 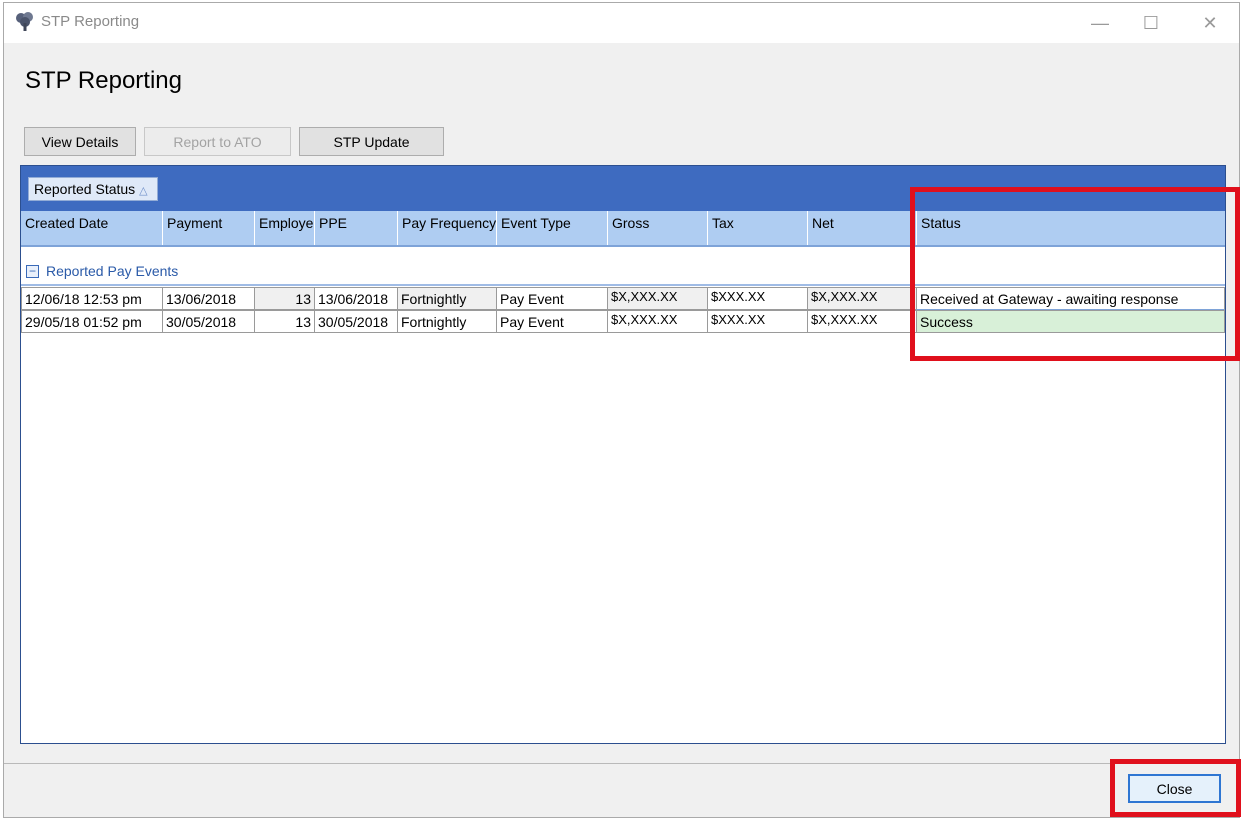 What do you see at coordinates (1175, 788) in the screenshot?
I see `close-button-highlight` at bounding box center [1175, 788].